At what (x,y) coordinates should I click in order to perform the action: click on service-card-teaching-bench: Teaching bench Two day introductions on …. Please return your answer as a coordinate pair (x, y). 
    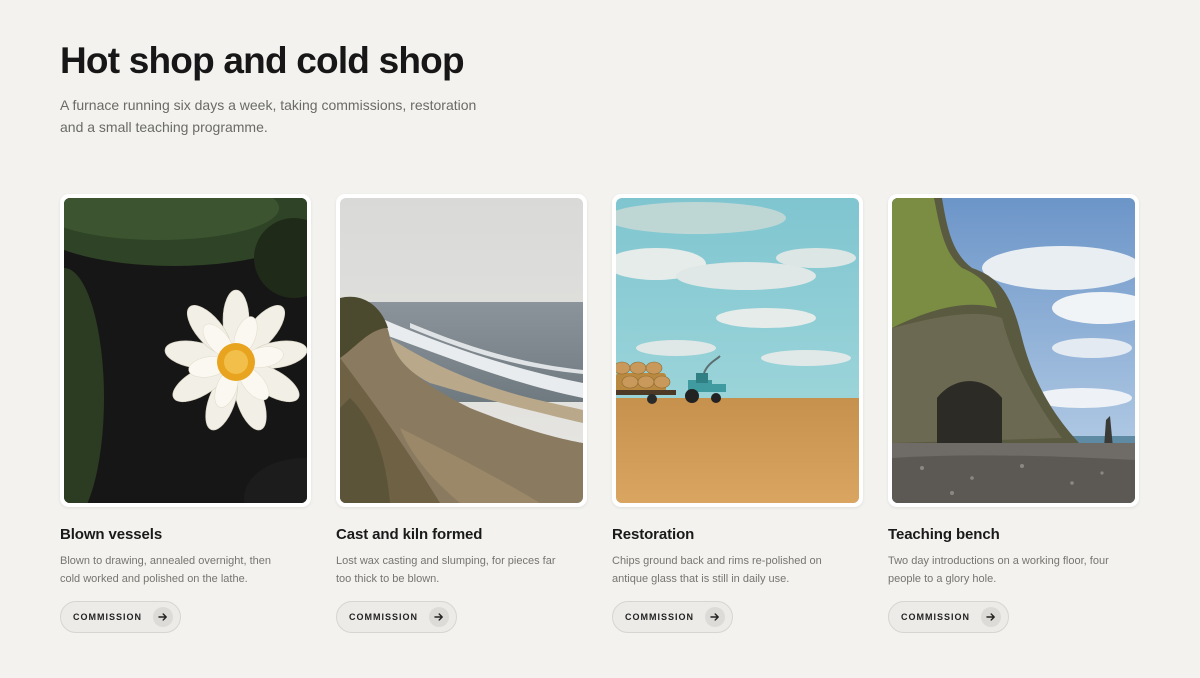
    Looking at the image, I should click on (1013, 413).